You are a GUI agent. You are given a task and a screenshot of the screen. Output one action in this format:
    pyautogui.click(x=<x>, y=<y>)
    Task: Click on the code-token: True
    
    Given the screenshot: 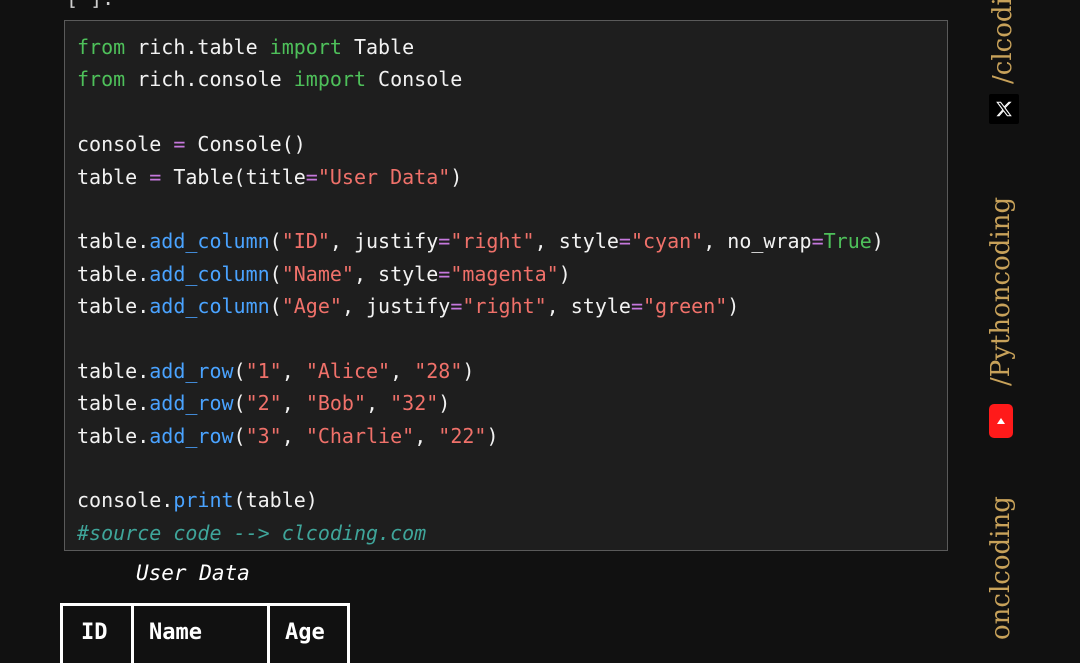 What is the action you would take?
    pyautogui.click(x=847, y=241)
    